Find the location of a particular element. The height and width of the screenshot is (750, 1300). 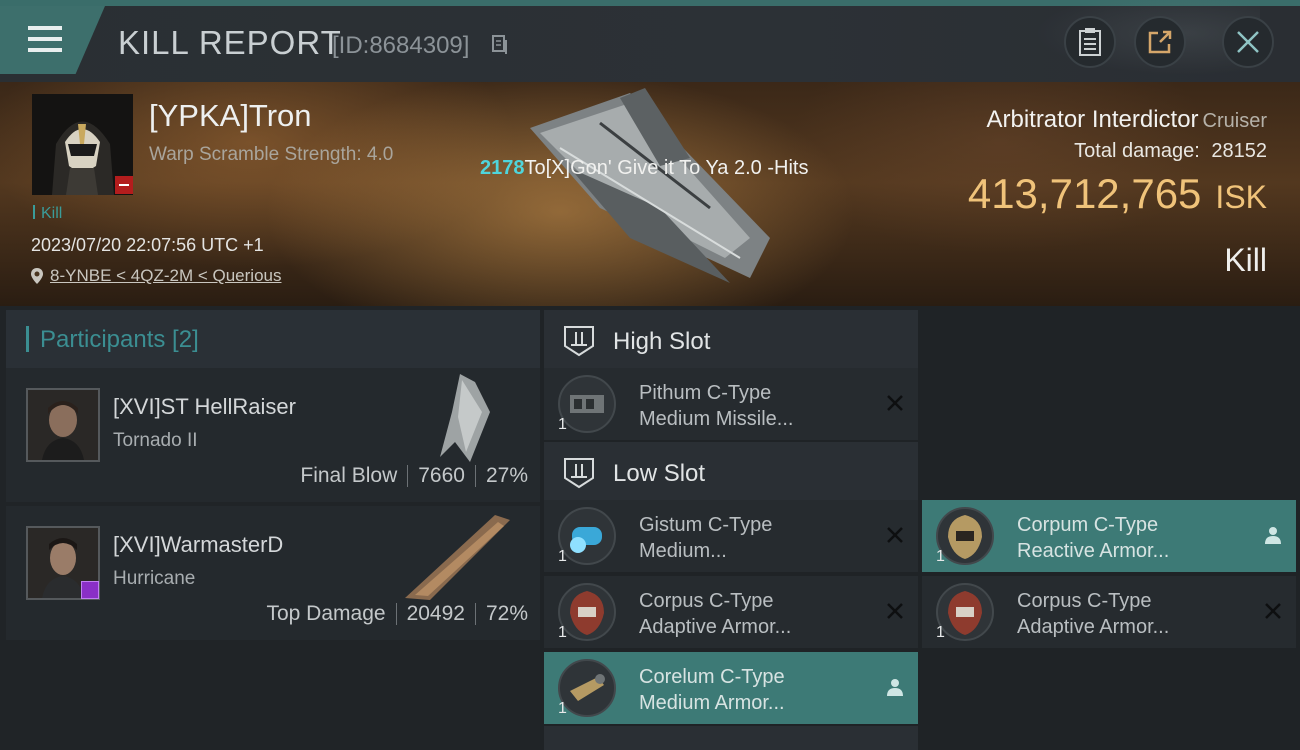

low-slot-header: Low Slot is located at coordinates (731, 472).